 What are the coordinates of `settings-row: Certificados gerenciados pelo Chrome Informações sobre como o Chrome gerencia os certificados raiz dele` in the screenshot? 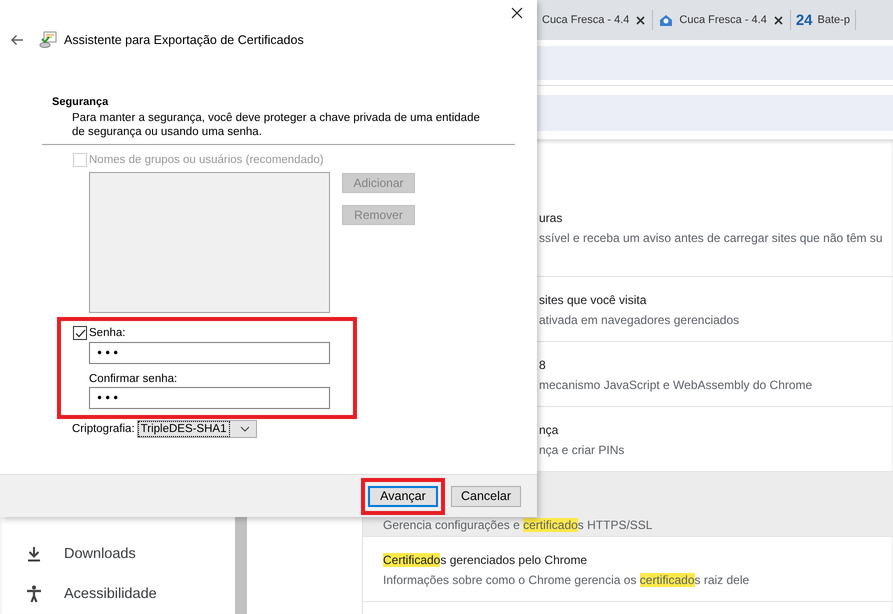 It's located at (628, 569).